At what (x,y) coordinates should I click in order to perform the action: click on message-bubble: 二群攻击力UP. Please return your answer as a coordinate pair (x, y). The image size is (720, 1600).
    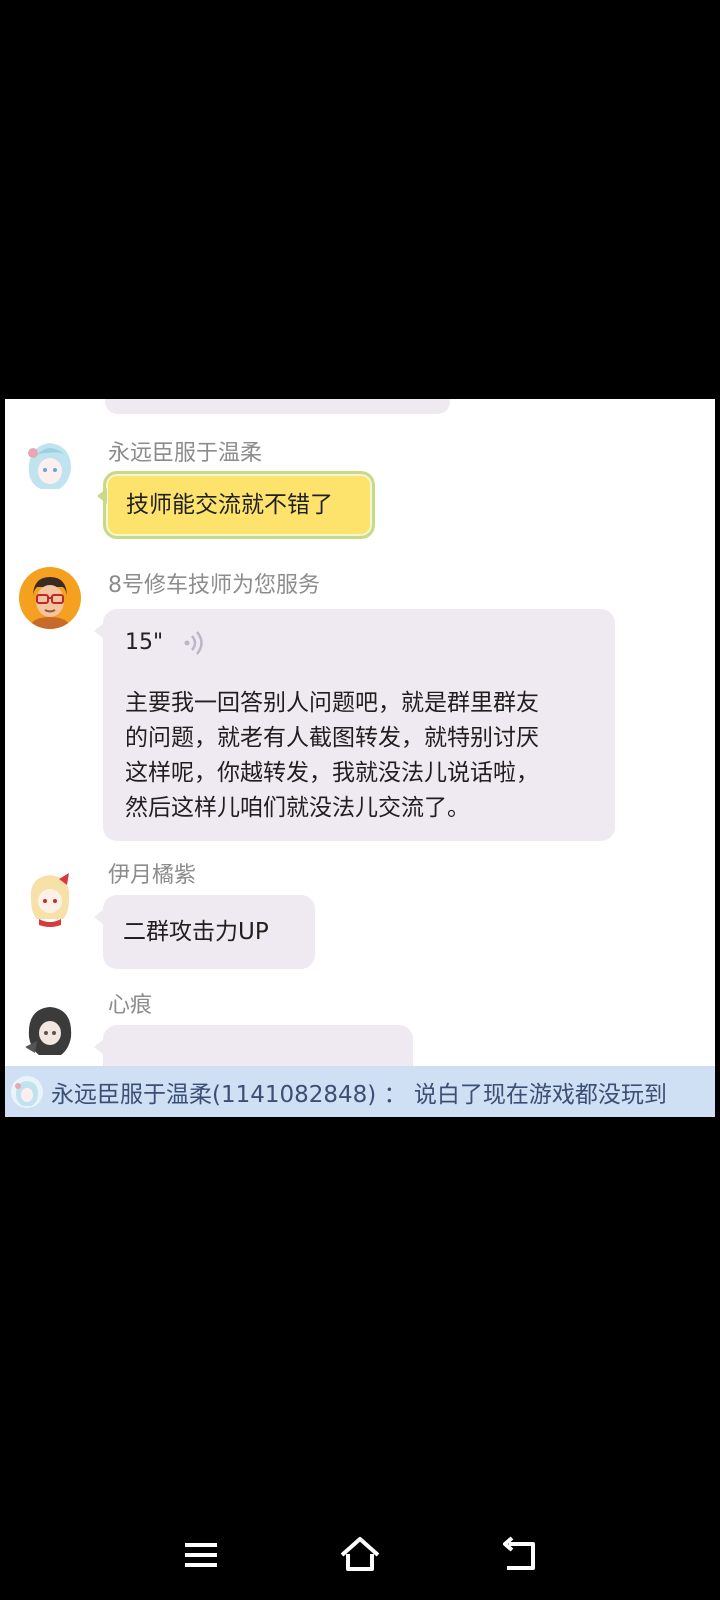
    Looking at the image, I should click on (204, 932).